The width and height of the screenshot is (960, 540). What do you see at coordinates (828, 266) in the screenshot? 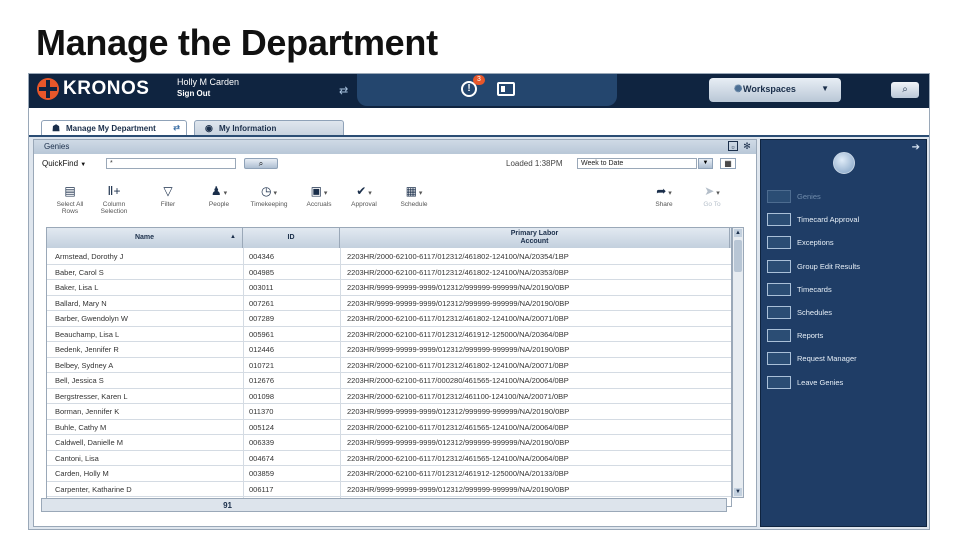
I see `related-item-label: Group Edit Results` at bounding box center [828, 266].